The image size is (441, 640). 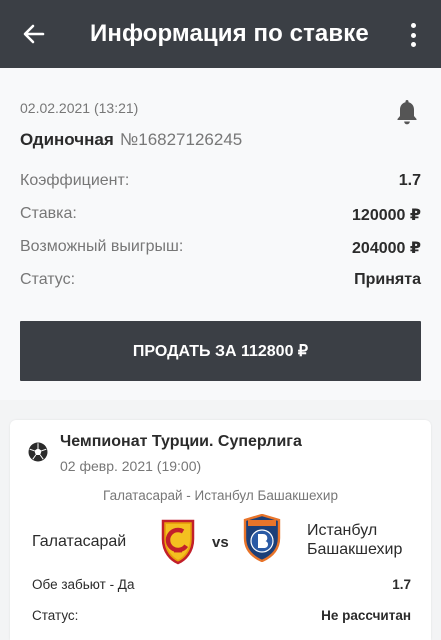 I want to click on coefficient-value: 1.7, so click(x=409, y=180).